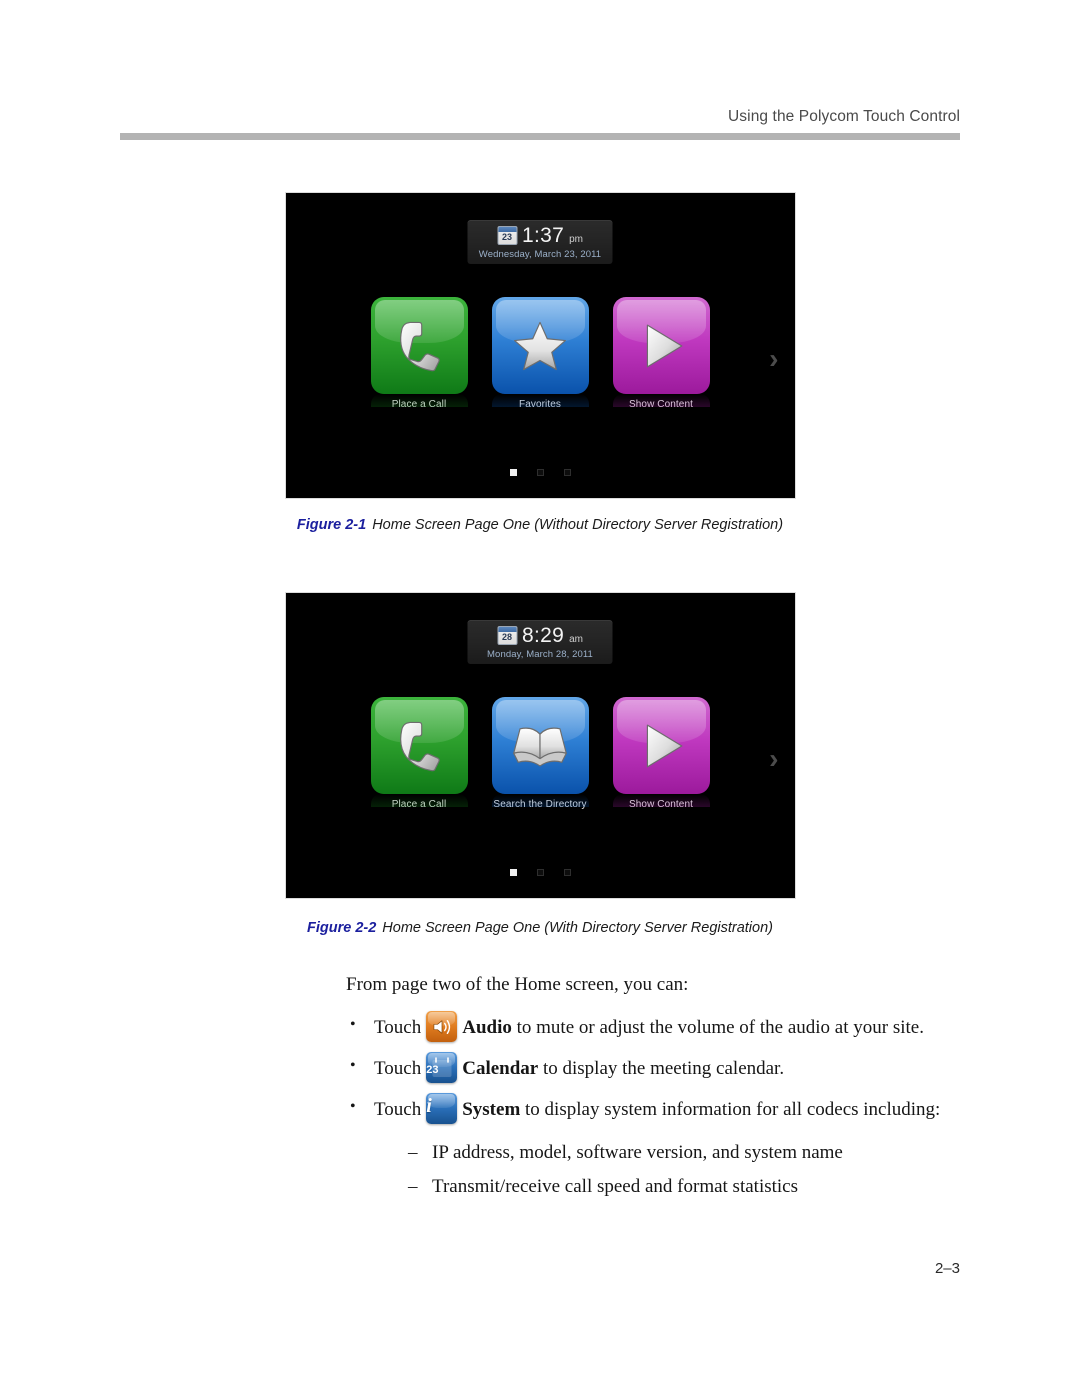  I want to click on bullet-bold-term: Calendar, so click(500, 1068).